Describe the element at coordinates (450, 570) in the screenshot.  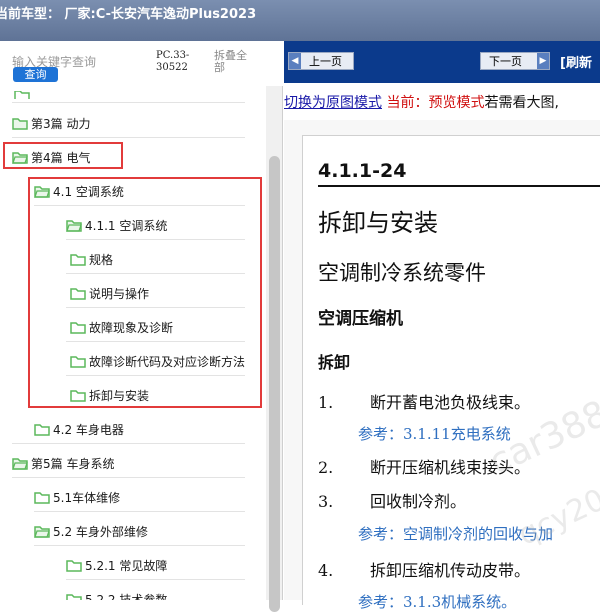
I see `step-text: 拆卸压缩机传动皮带。` at that location.